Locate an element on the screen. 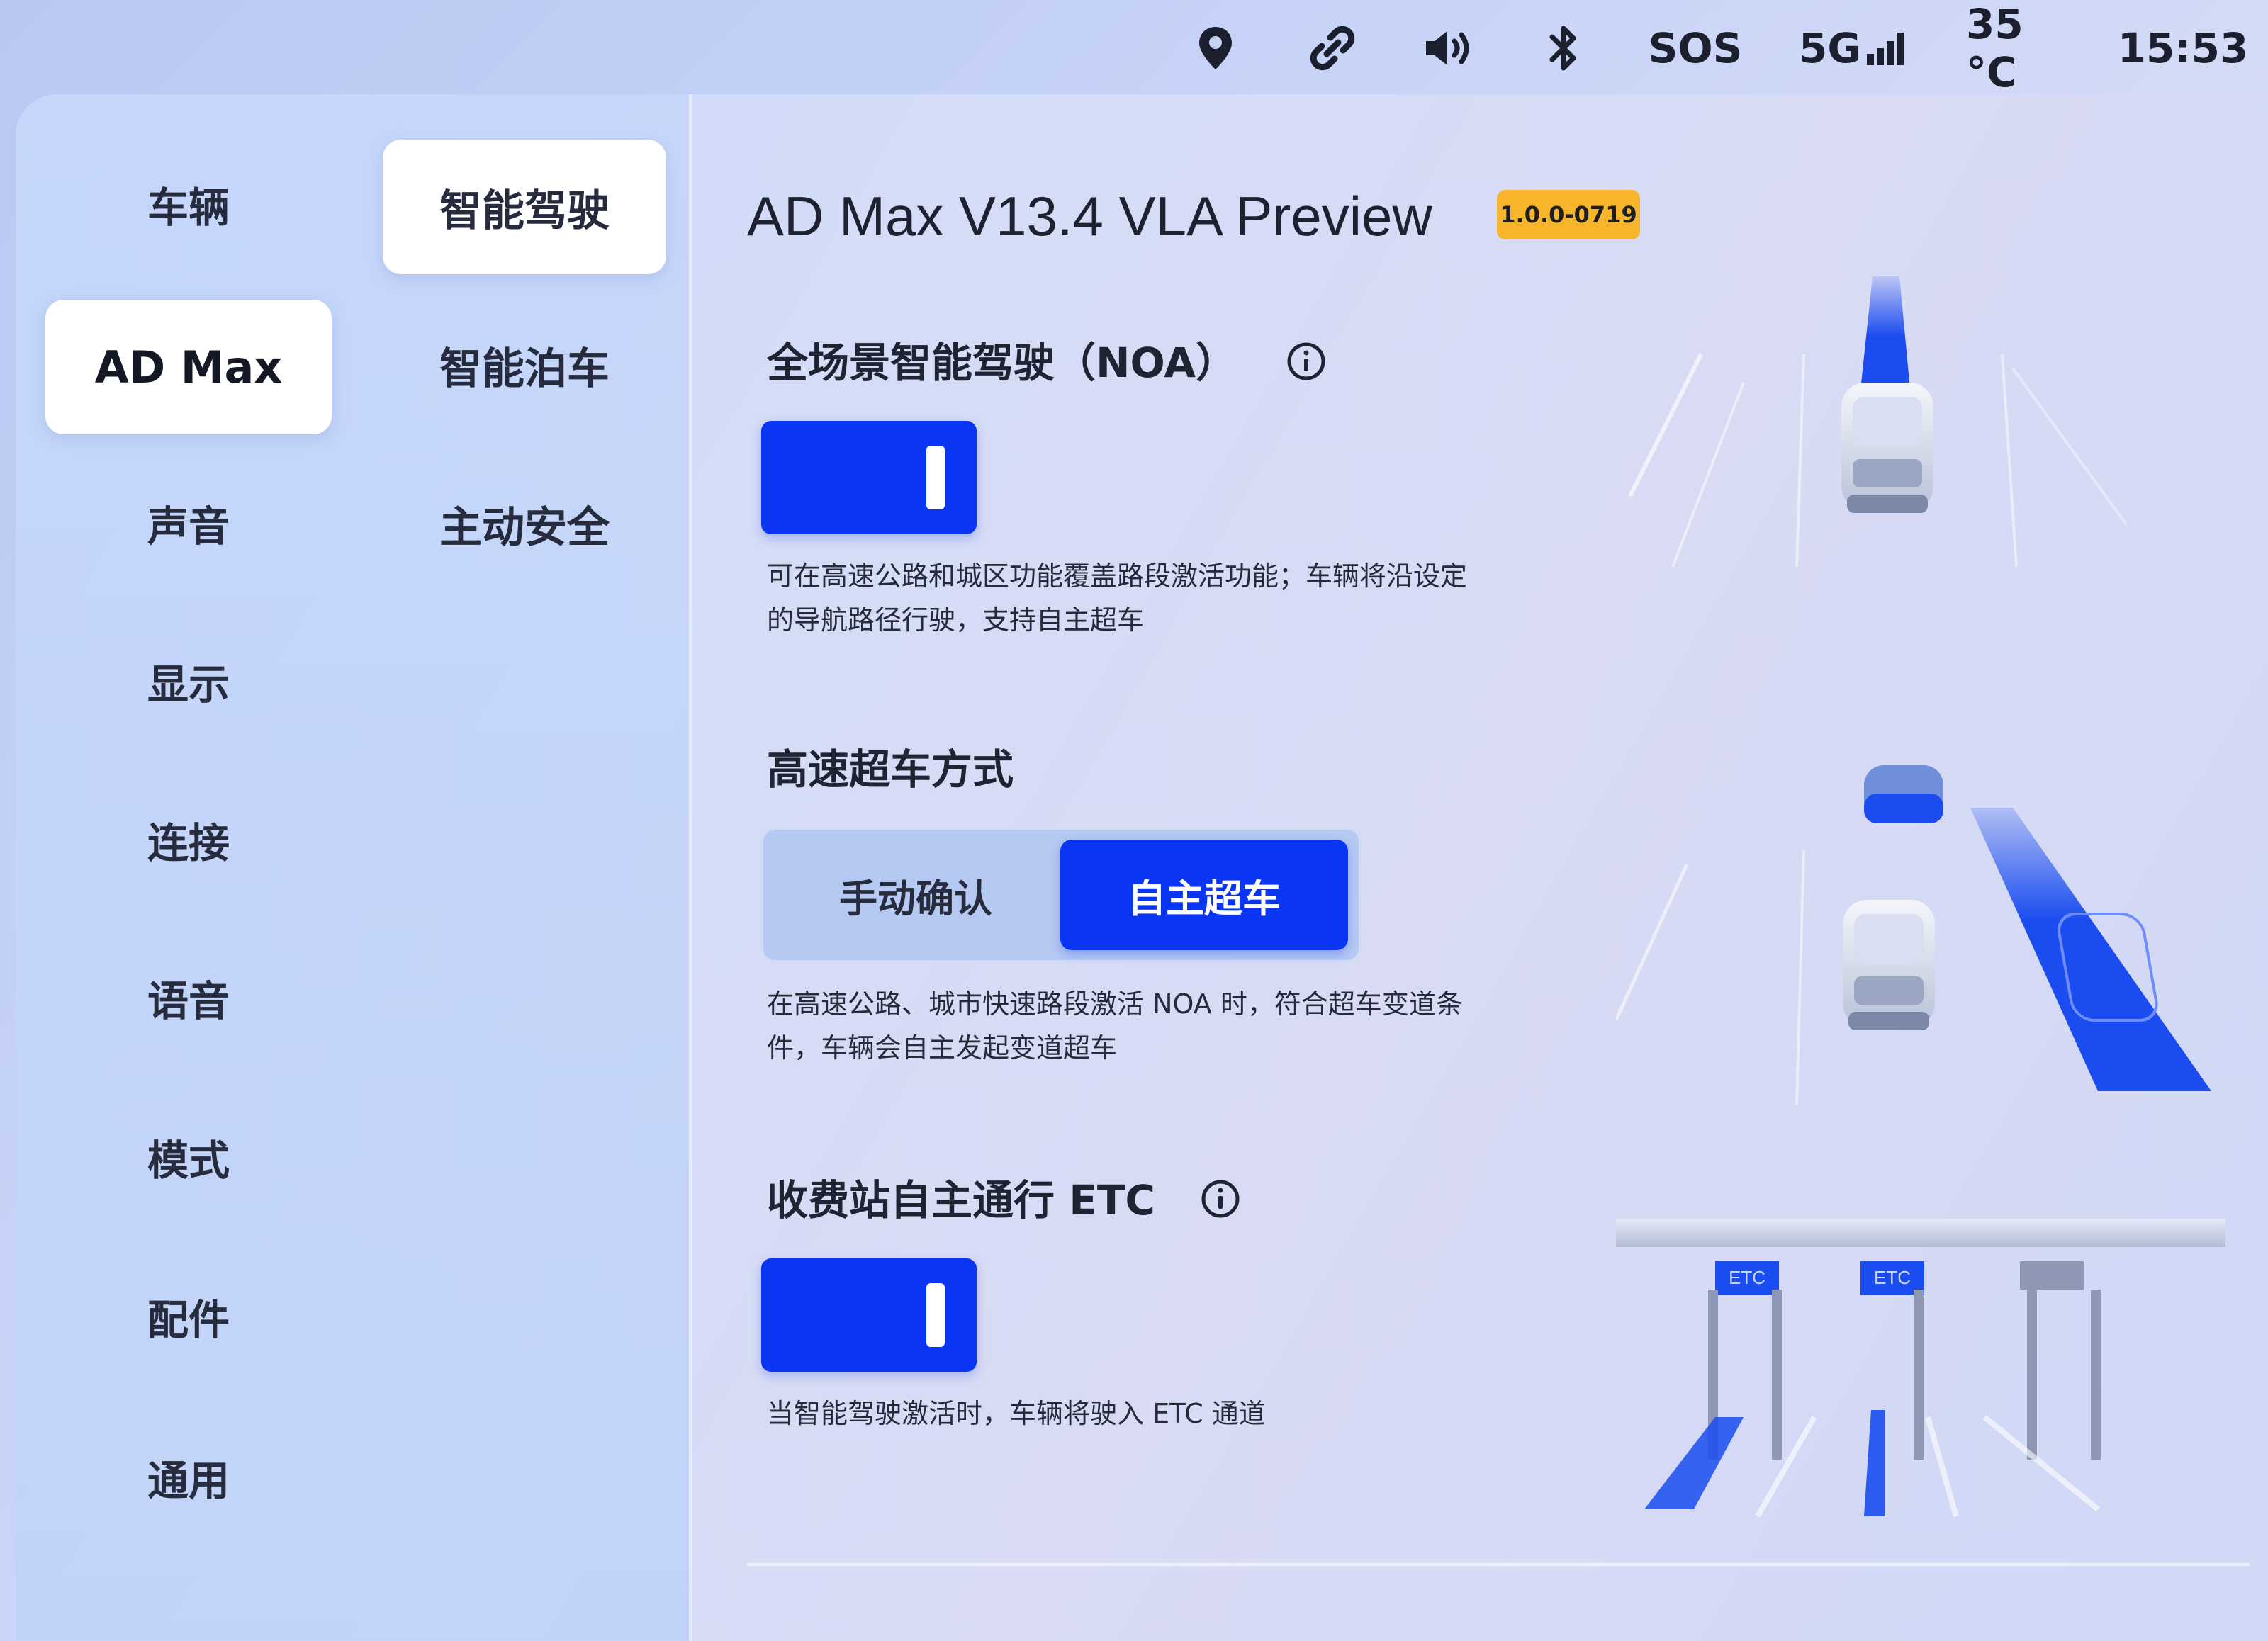 This screenshot has height=1641, width=2268. noa-illustration is located at coordinates (1878, 422).